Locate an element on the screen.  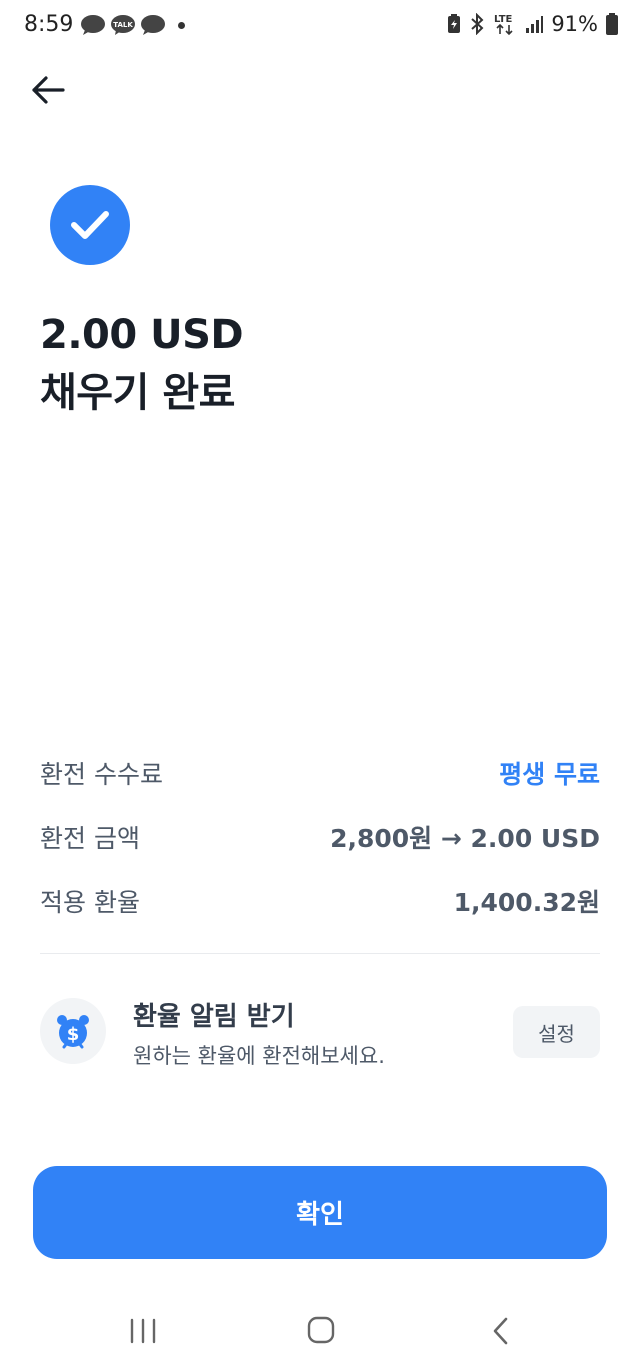
battery-percent: 91% is located at coordinates (574, 24).